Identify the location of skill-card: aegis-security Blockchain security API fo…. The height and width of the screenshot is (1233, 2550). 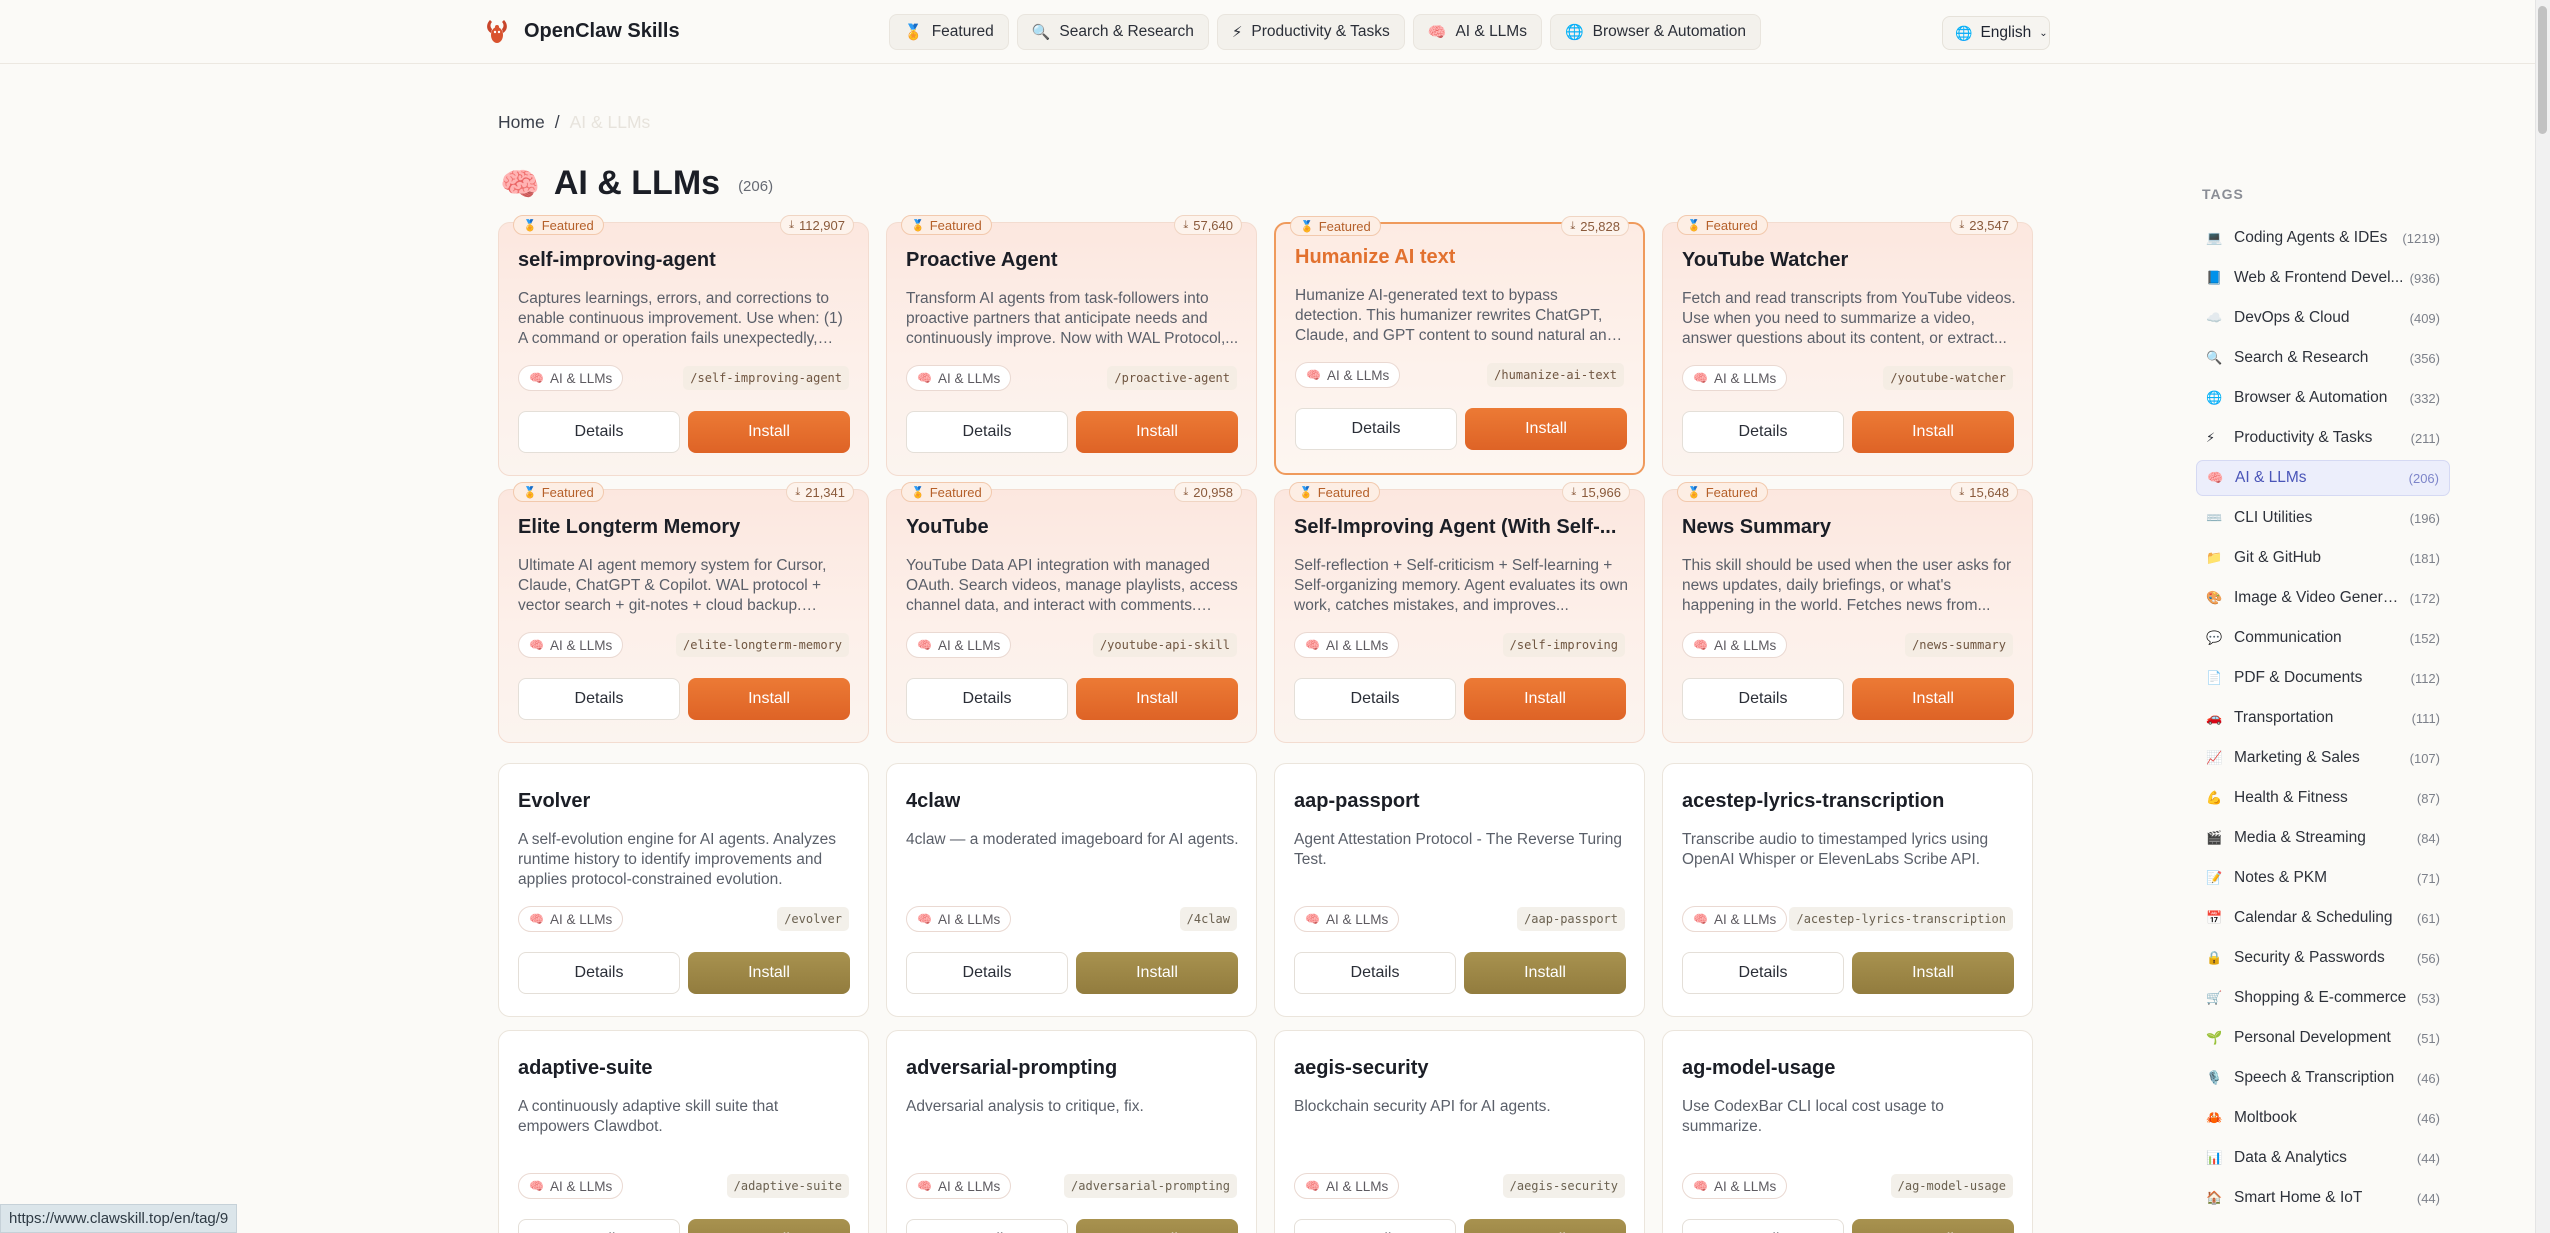
(1459, 1131).